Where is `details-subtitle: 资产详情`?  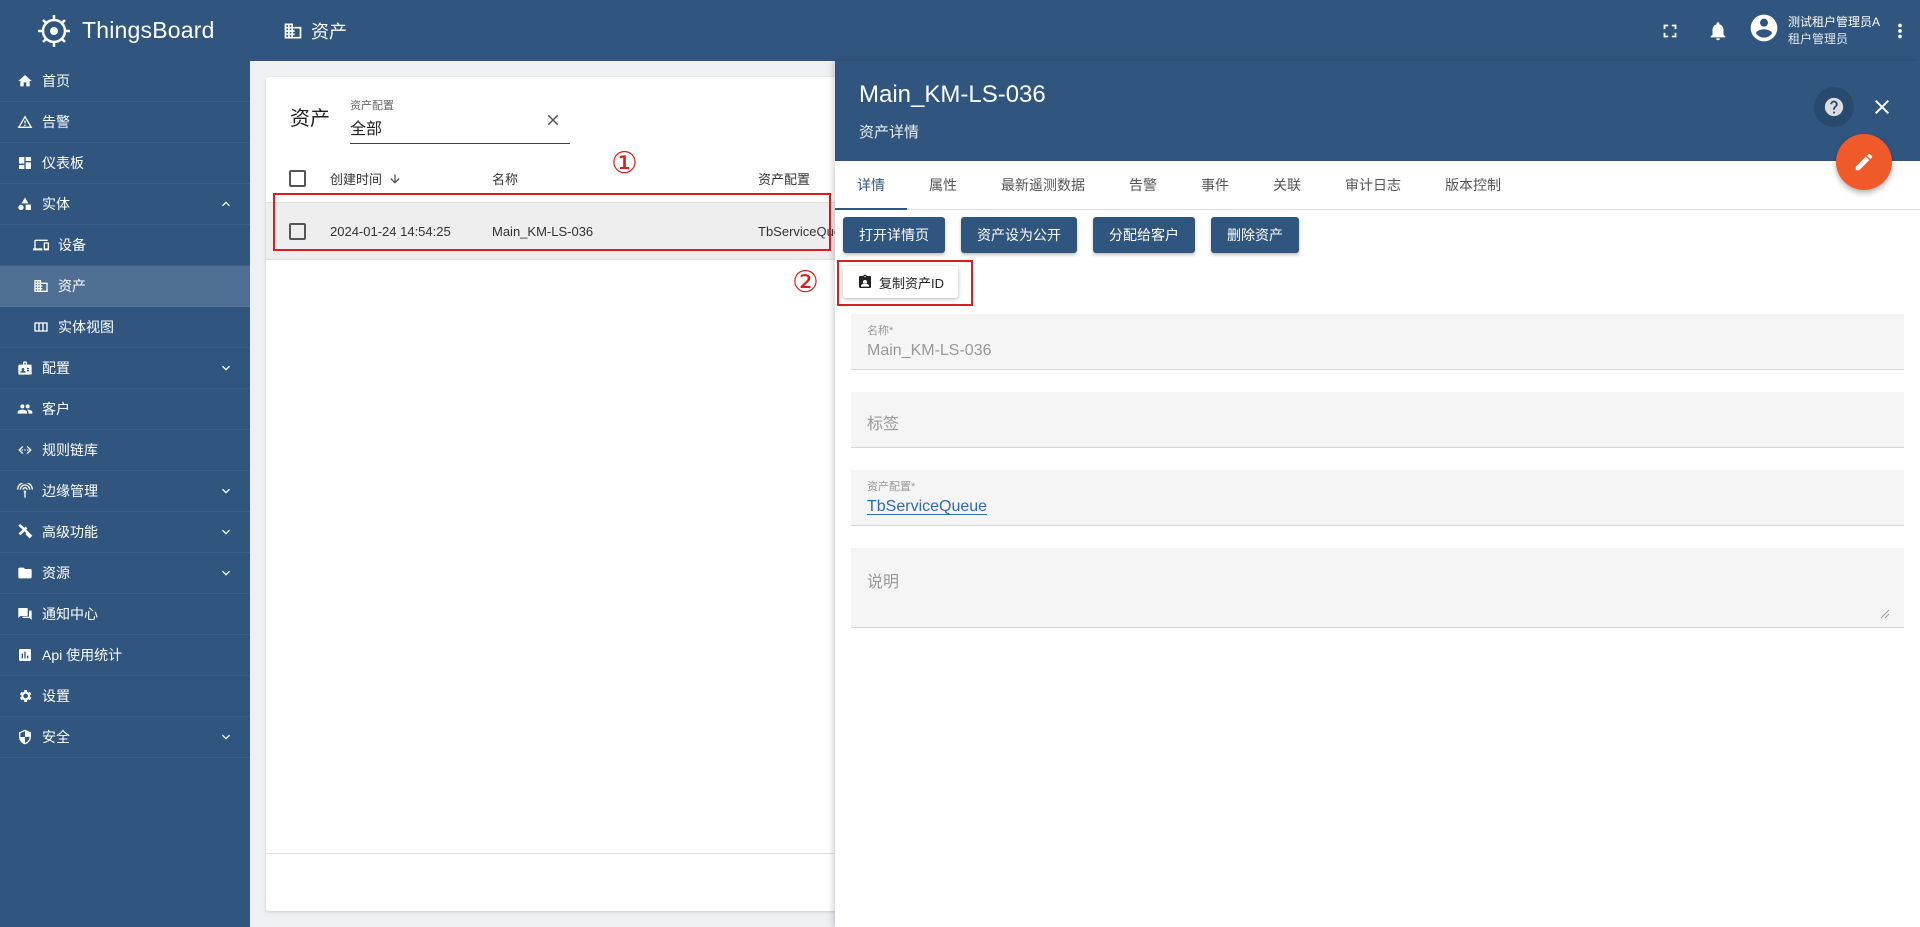
details-subtitle: 资产详情 is located at coordinates (889, 132).